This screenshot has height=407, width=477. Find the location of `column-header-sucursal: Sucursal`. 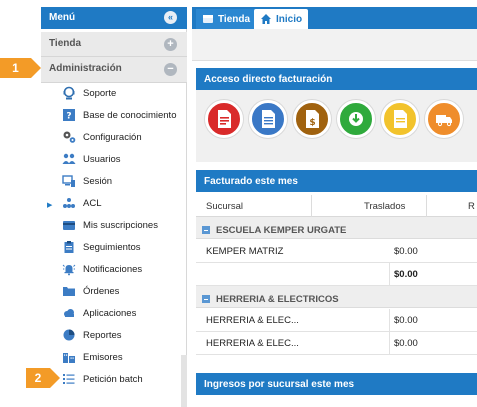

column-header-sucursal: Sucursal is located at coordinates (224, 206).